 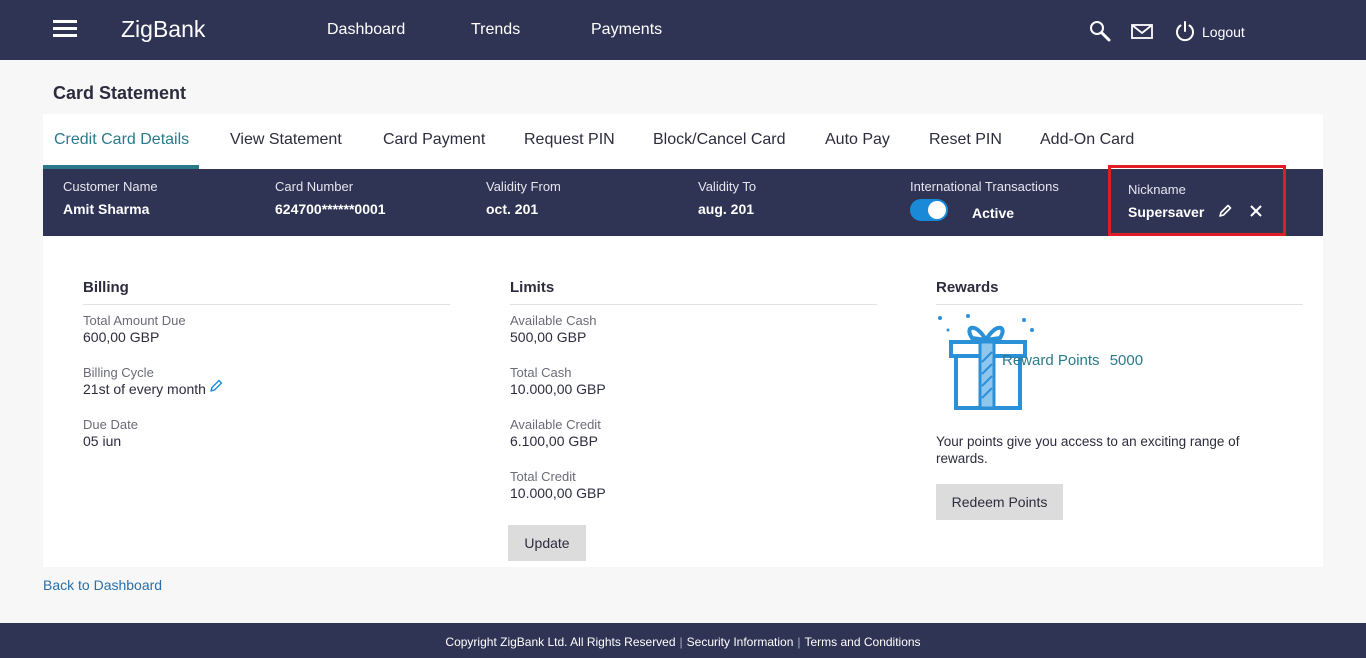 What do you see at coordinates (547, 543) in the screenshot?
I see `update-button: Update` at bounding box center [547, 543].